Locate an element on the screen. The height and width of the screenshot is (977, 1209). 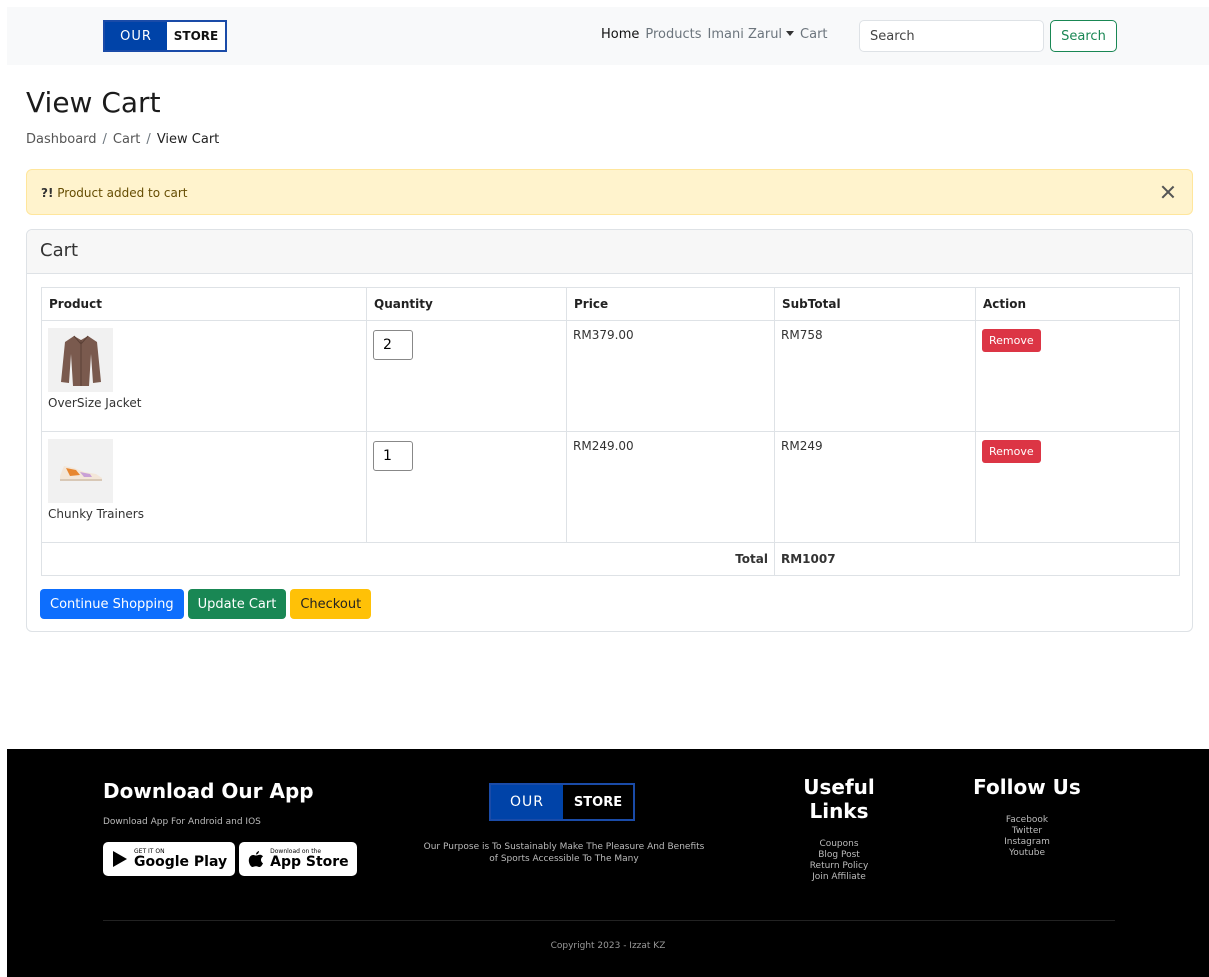
price-cell: RM379.00 is located at coordinates (670, 376).